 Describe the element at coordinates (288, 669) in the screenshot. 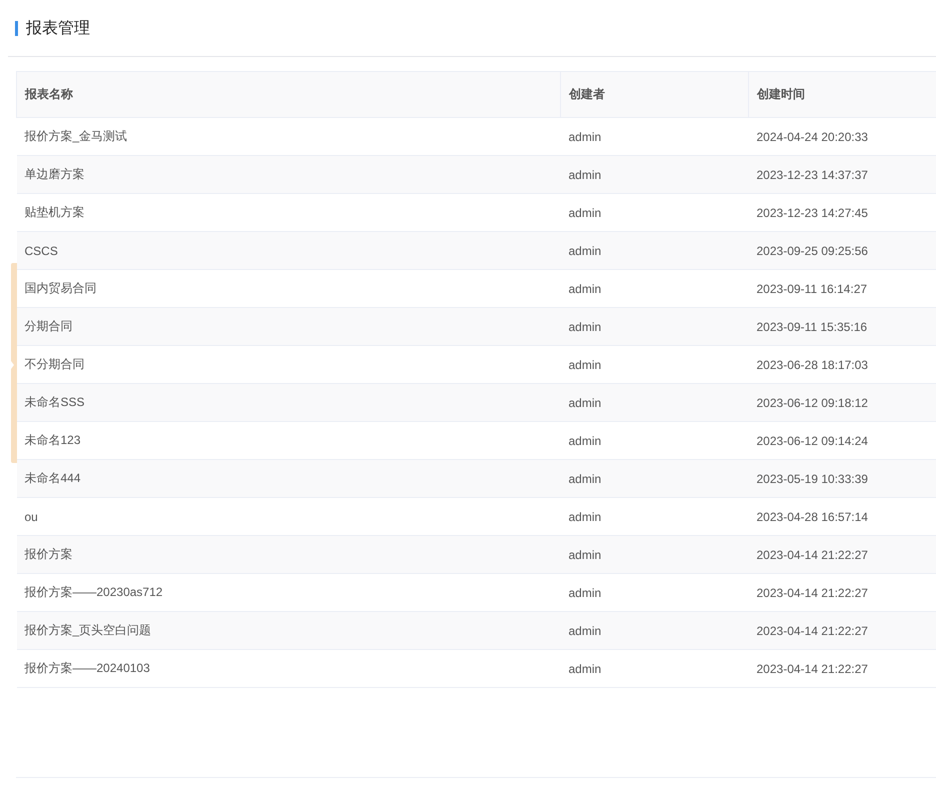

I see `table-cell: 报价方案——20240103` at that location.